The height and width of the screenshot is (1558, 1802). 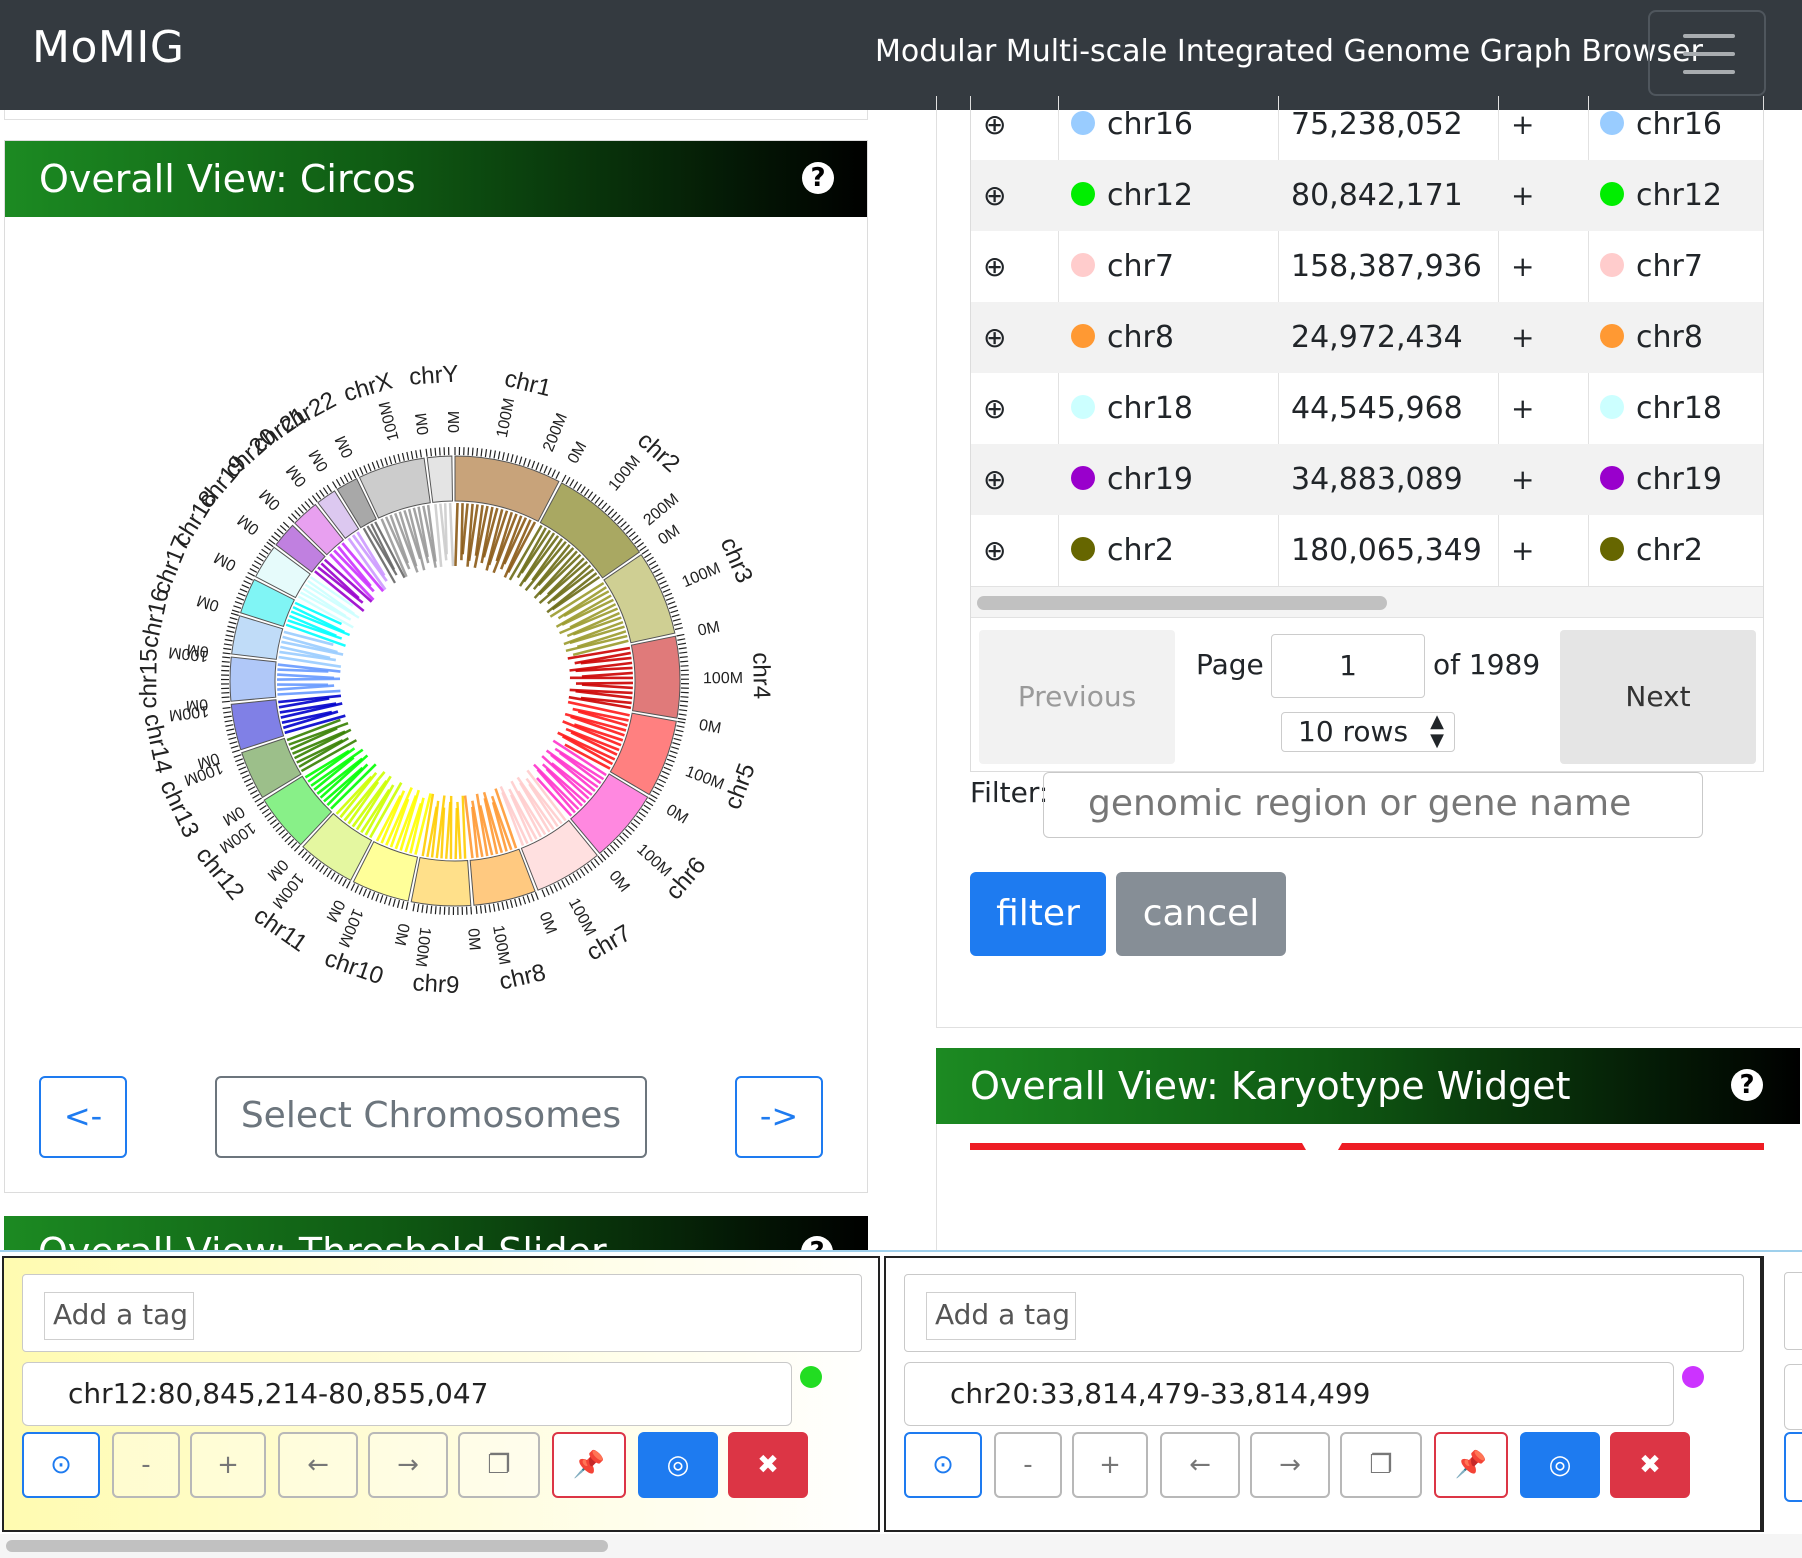 I want to click on ribbon-chr1, so click(x=456, y=534).